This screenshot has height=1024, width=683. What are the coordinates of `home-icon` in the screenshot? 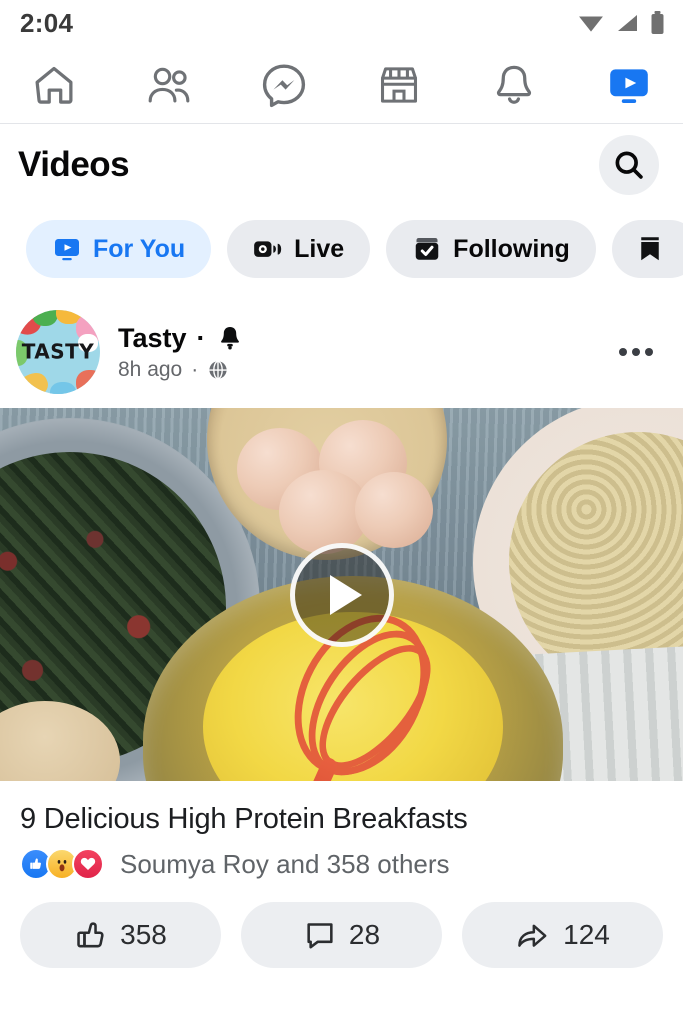 It's located at (54, 85).